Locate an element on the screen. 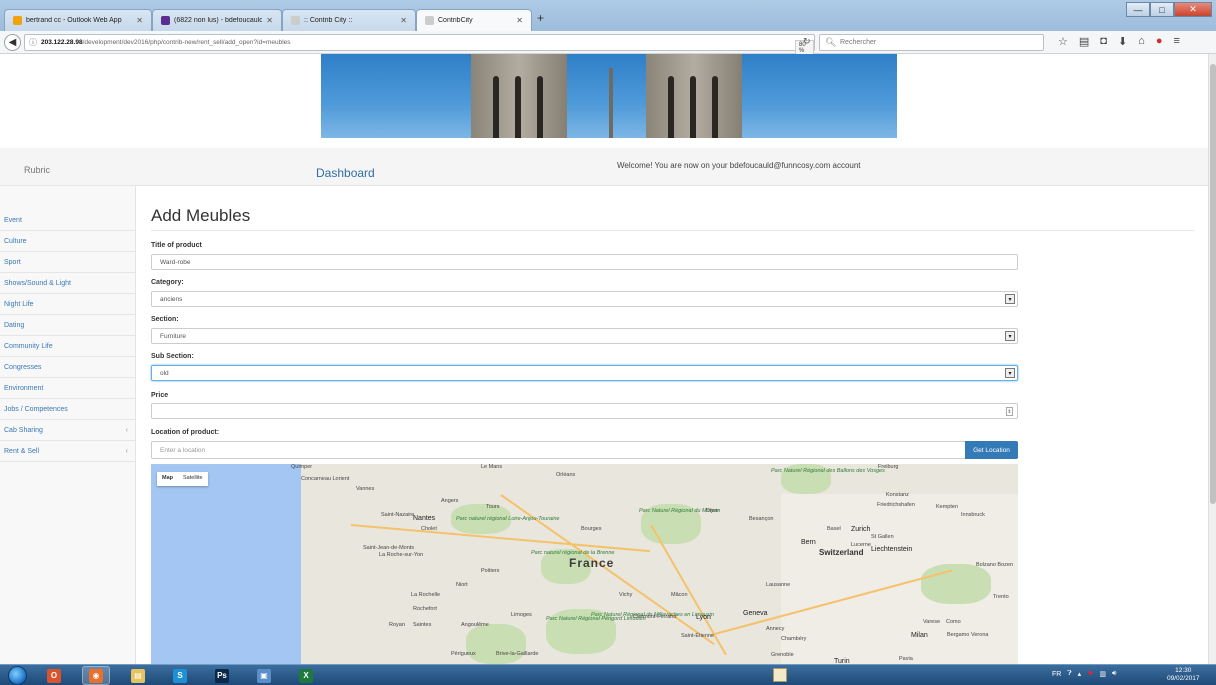 The width and height of the screenshot is (1216, 685). map-label: Angers is located at coordinates (450, 501).